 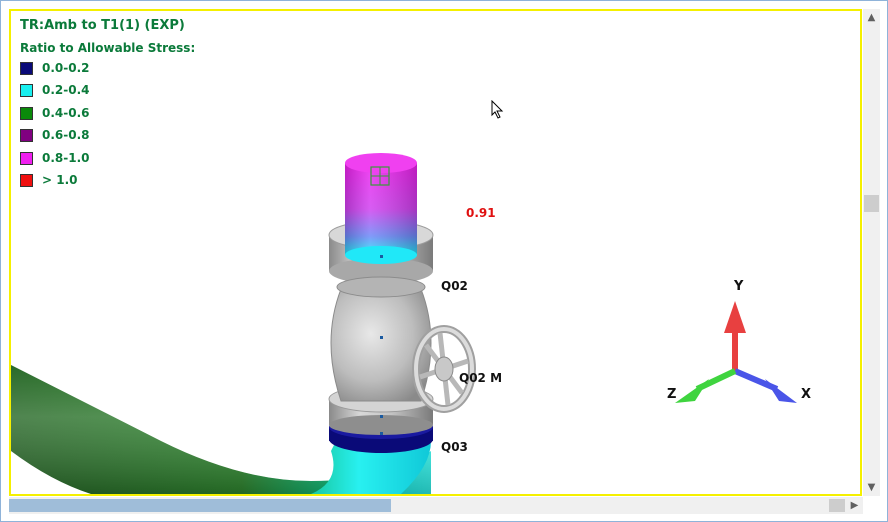 What do you see at coordinates (739, 286) in the screenshot?
I see `axis-label-y: Y` at bounding box center [739, 286].